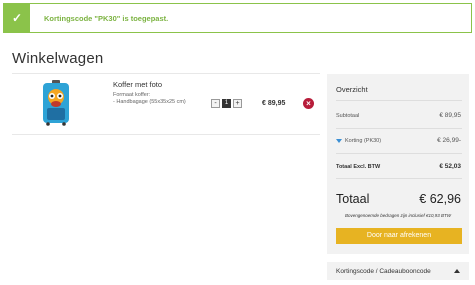 This screenshot has width=475, height=285. What do you see at coordinates (358, 167) in the screenshot?
I see `total-excl-vat-label: Totaal Excl. BTW` at bounding box center [358, 167].